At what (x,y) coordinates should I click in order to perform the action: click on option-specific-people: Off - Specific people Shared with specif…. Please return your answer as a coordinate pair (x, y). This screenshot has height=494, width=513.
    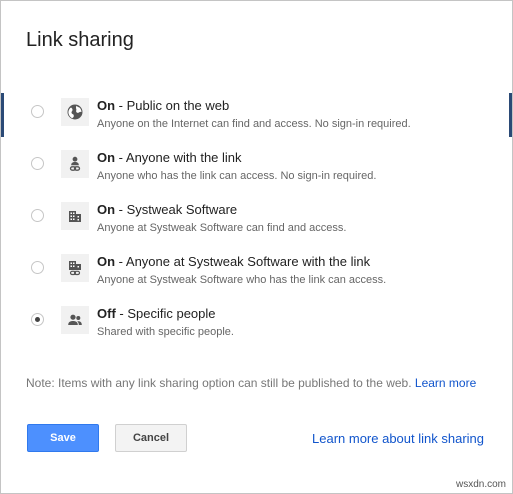
    Looking at the image, I should click on (256, 320).